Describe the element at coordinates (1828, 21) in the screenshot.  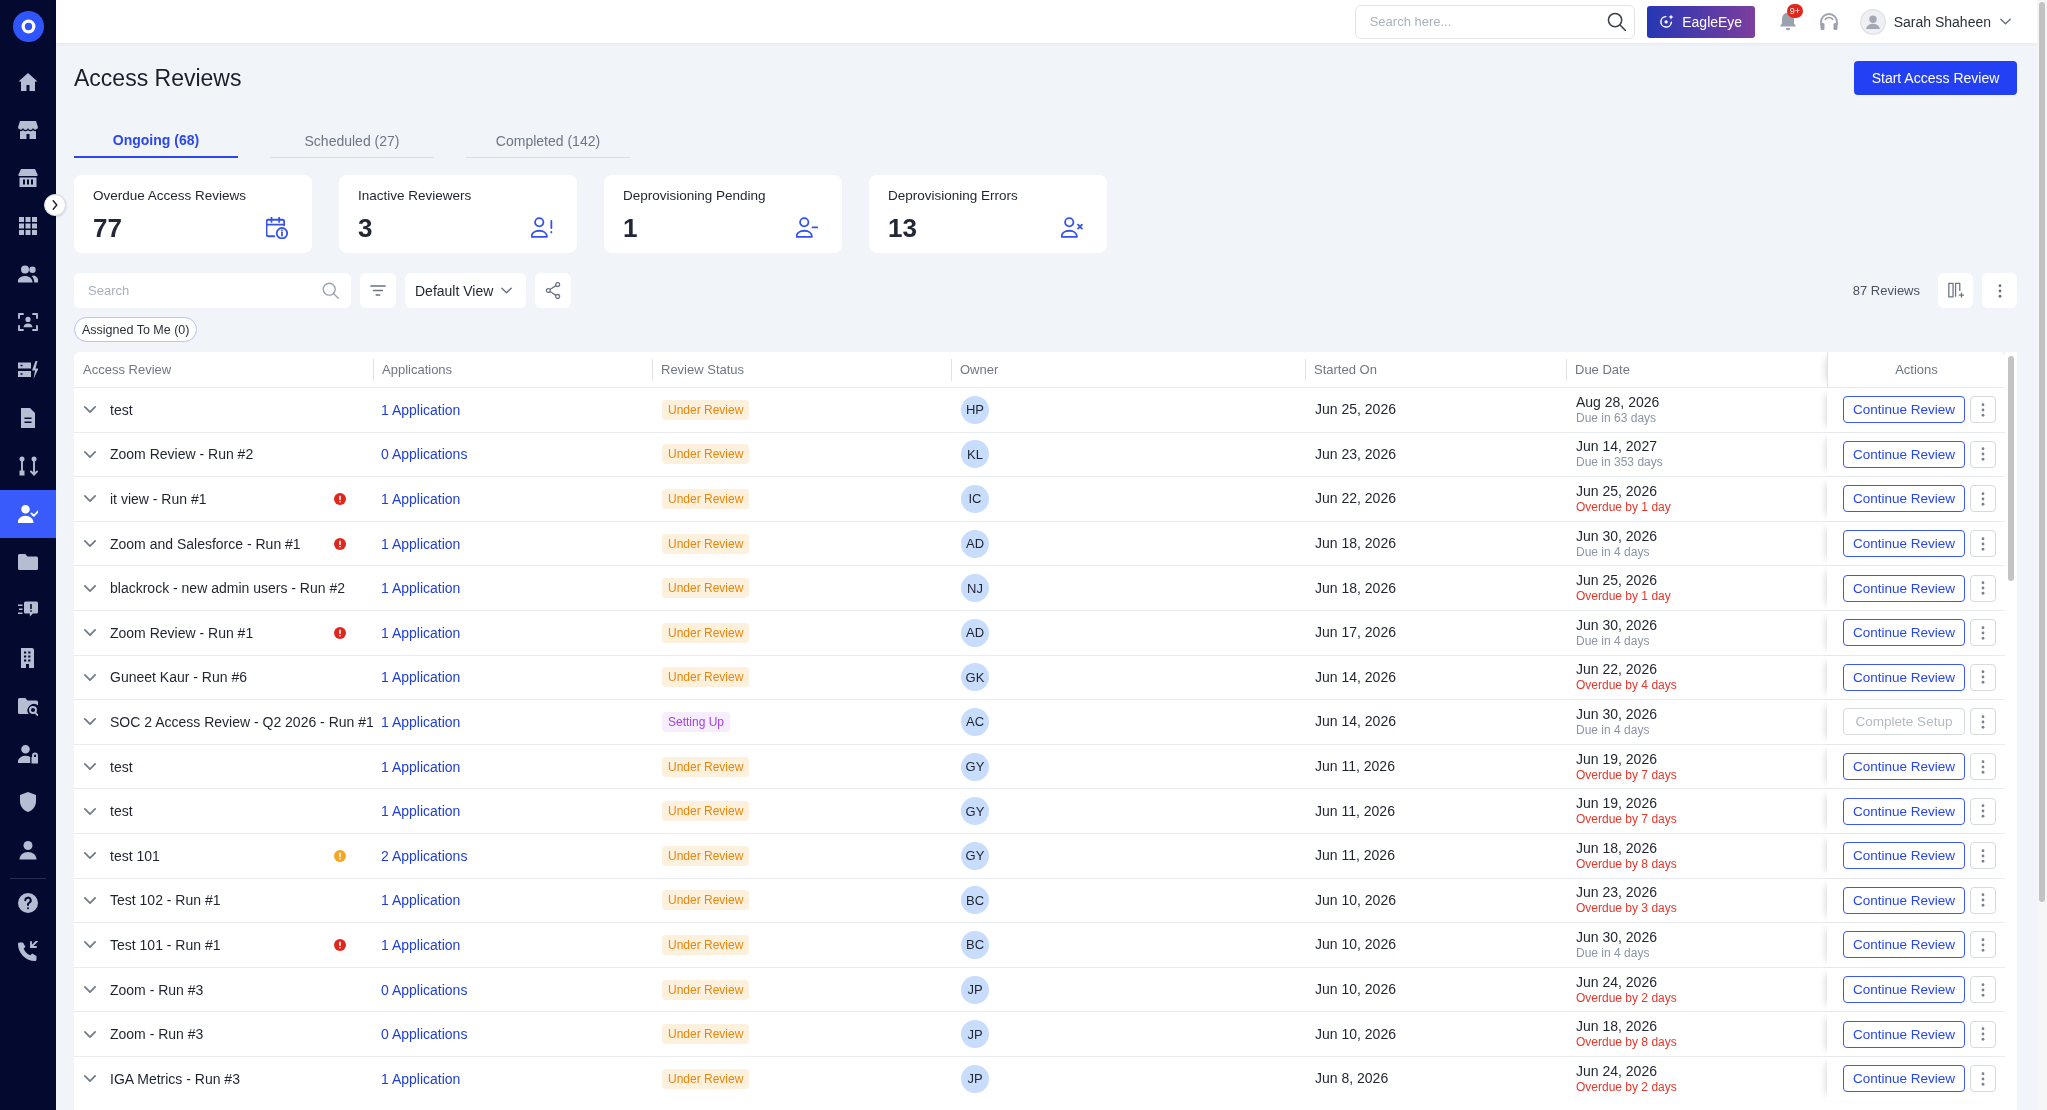
I see `headset-icon` at that location.